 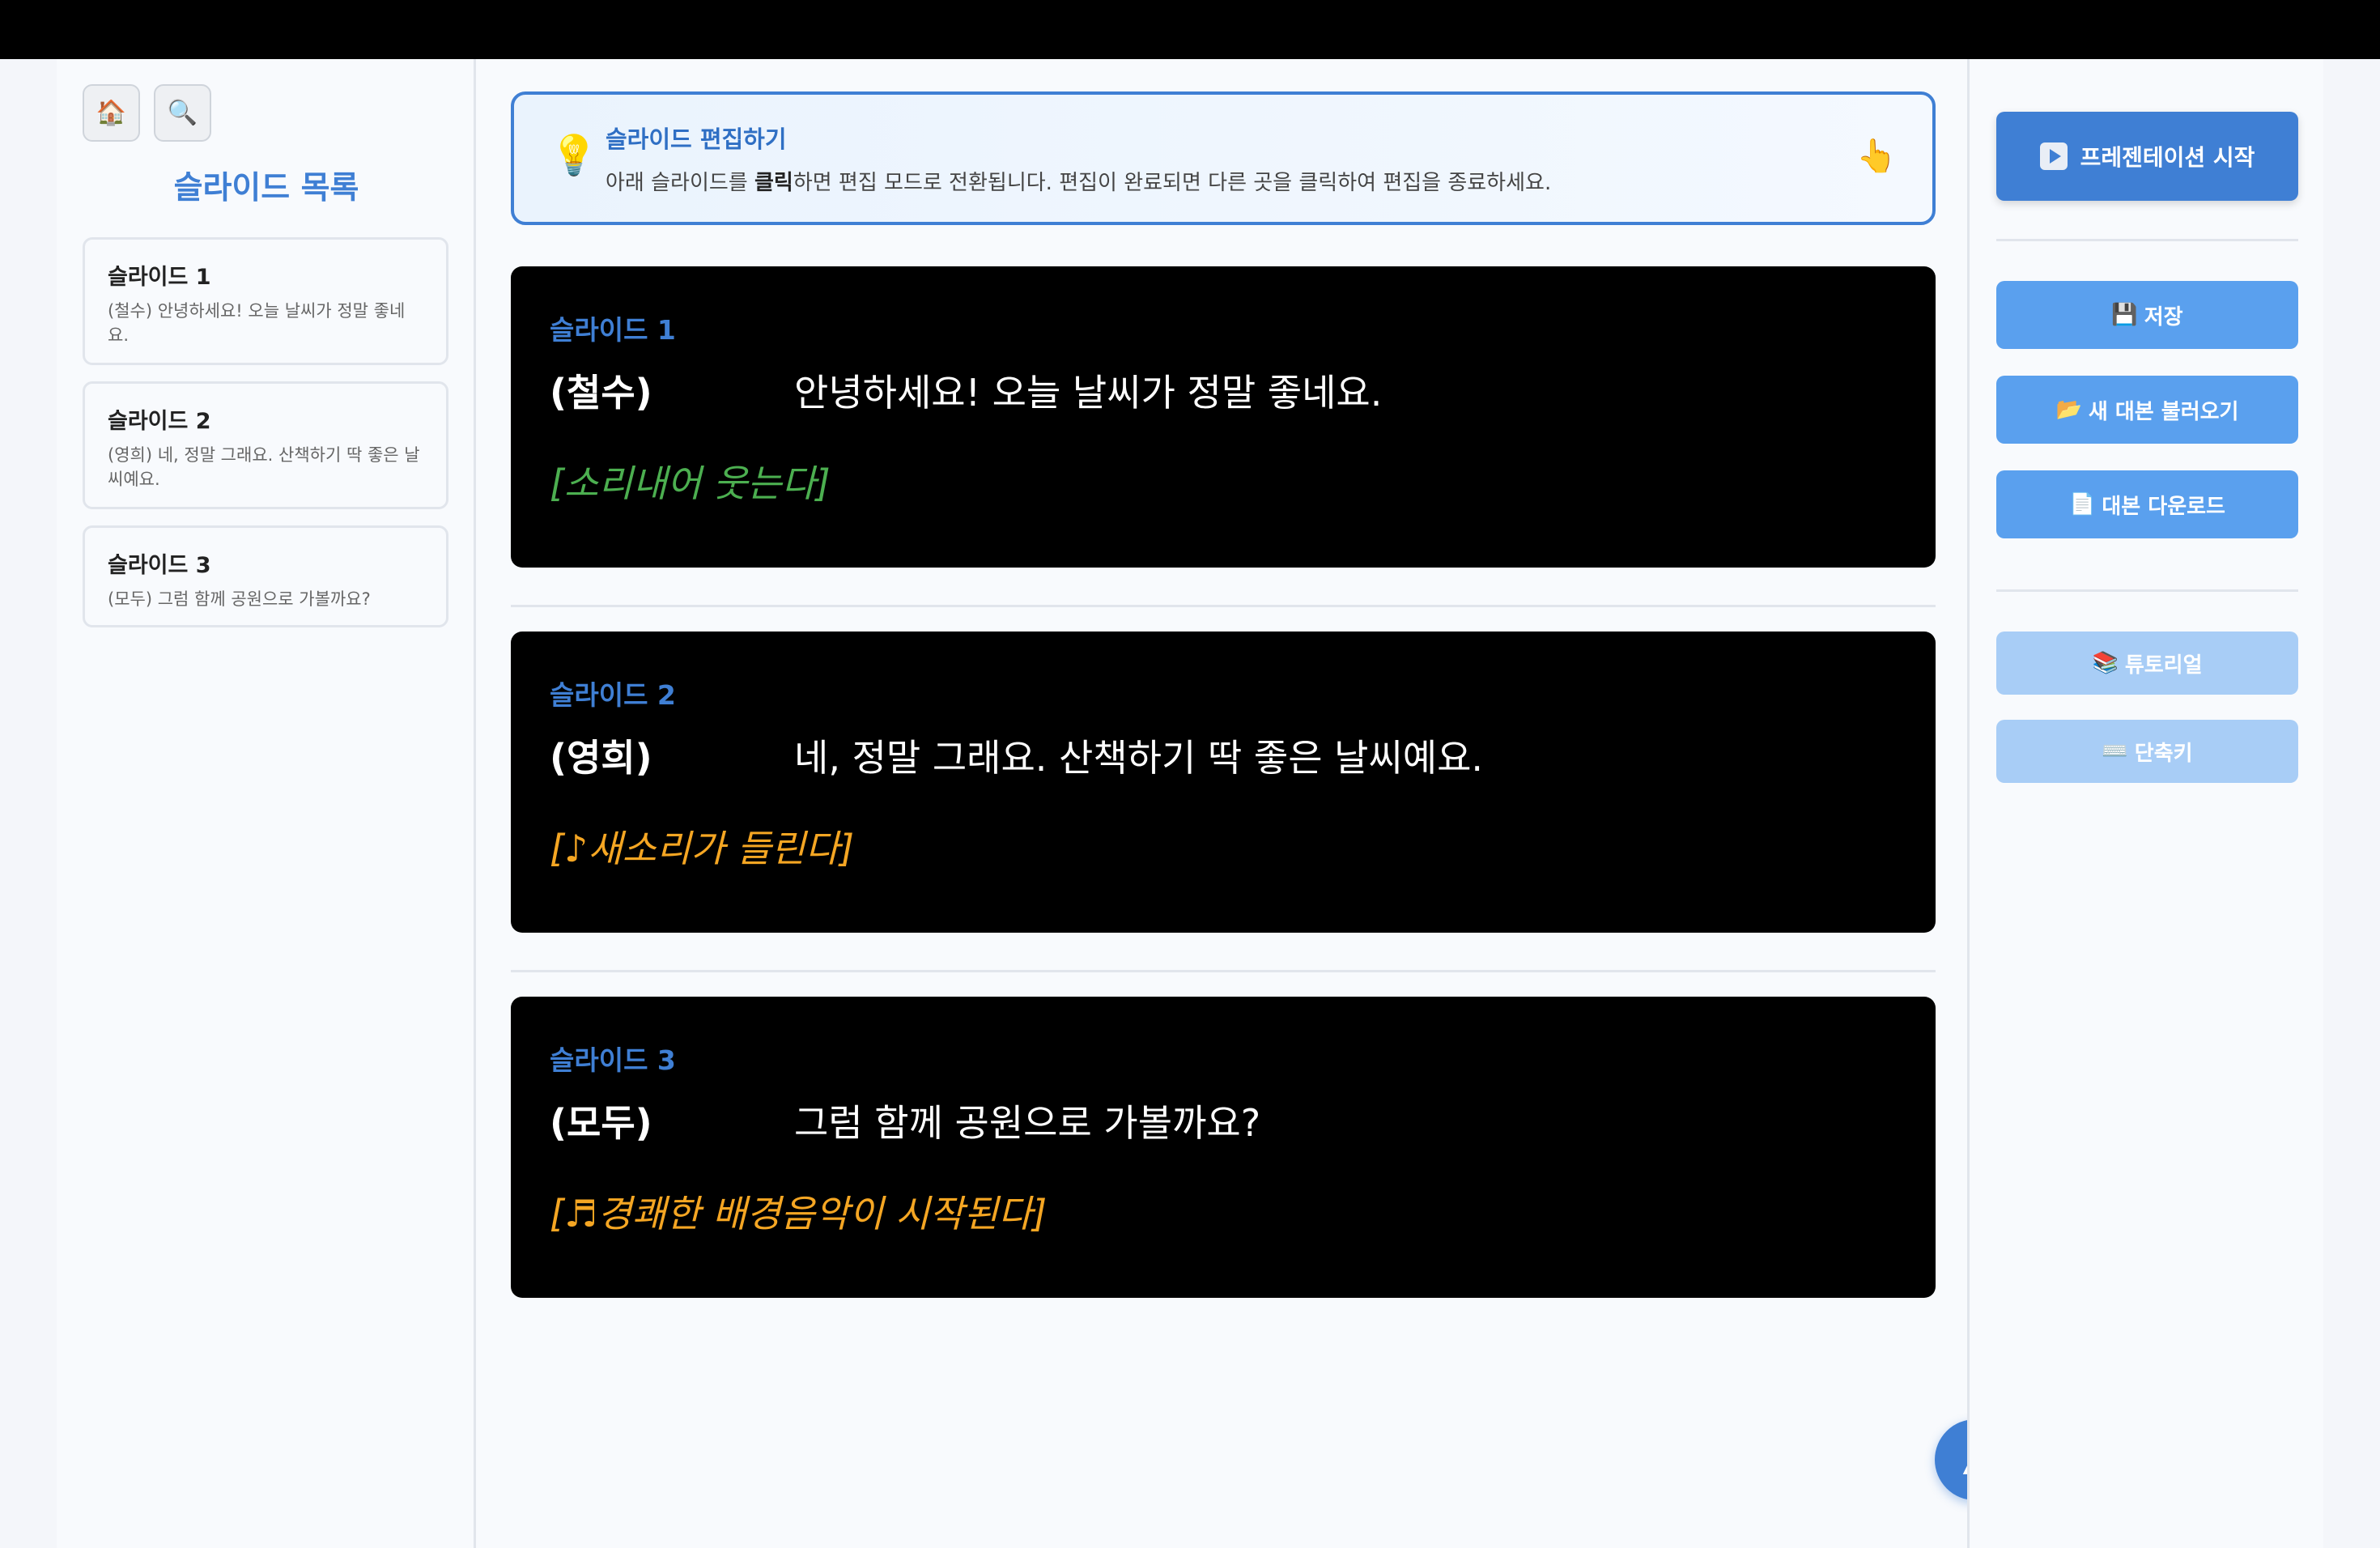 I want to click on load-script-button: 📂 새 대본 불러오기, so click(x=2147, y=410).